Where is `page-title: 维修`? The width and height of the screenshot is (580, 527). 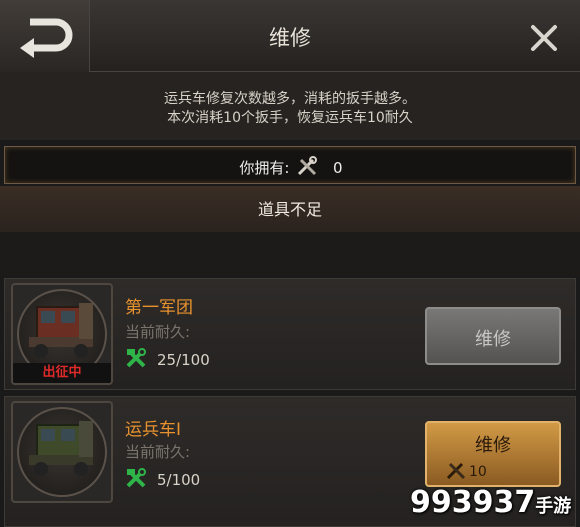 page-title: 维修 is located at coordinates (290, 38).